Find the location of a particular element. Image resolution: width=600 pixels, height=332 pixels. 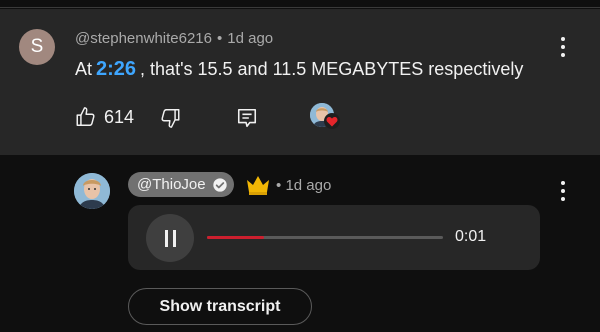

reply-author: @ThioJoe is located at coordinates (171, 184).